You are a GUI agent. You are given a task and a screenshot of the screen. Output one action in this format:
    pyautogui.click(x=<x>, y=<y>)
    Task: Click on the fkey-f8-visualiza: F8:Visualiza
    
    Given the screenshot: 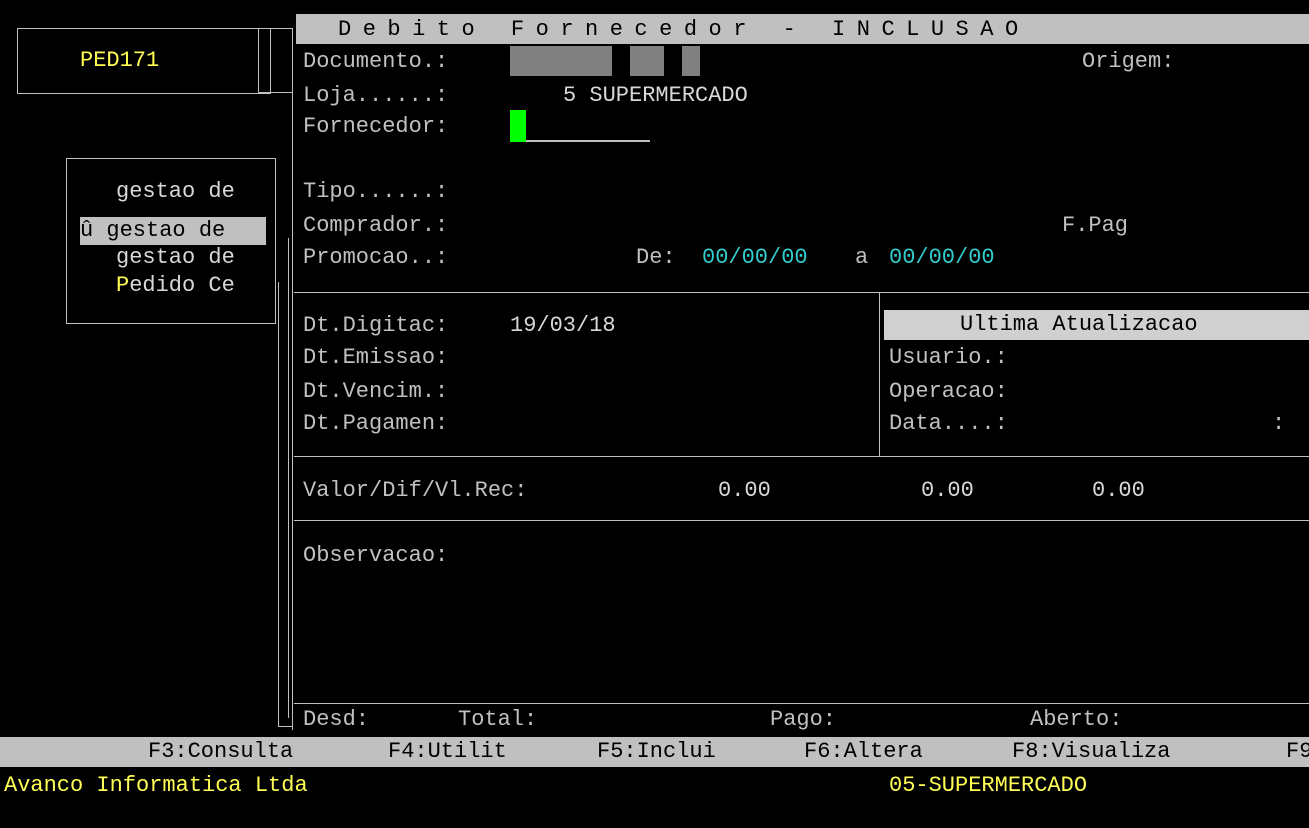 What is the action you would take?
    pyautogui.click(x=1091, y=752)
    